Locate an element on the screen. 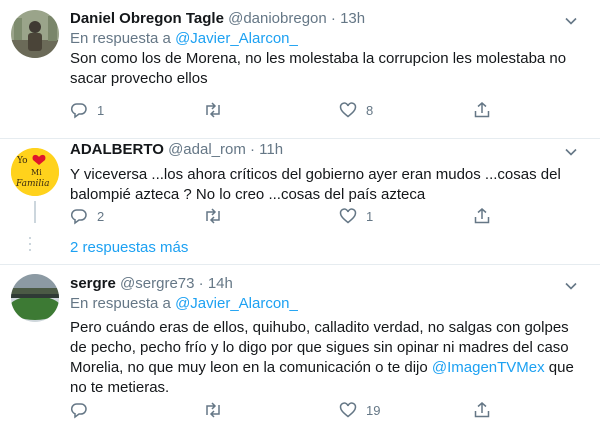 The height and width of the screenshot is (429, 600). like-button: 8 is located at coordinates (356, 110).